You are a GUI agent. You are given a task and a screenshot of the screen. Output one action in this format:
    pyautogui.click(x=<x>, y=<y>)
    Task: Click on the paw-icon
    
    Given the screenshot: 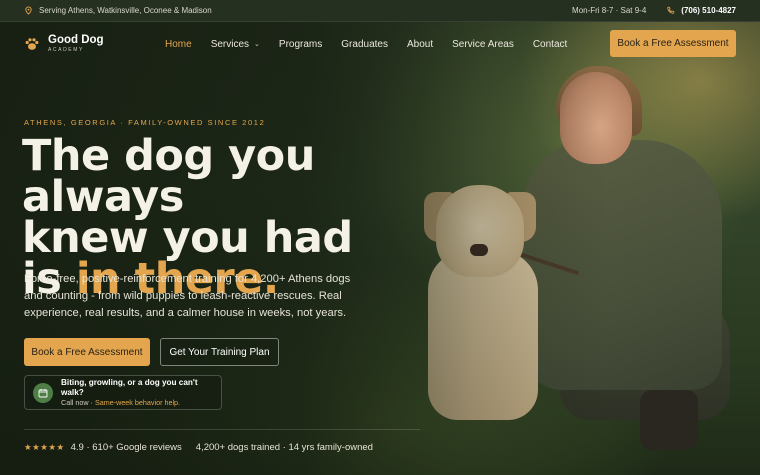 What is the action you would take?
    pyautogui.click(x=32, y=44)
    